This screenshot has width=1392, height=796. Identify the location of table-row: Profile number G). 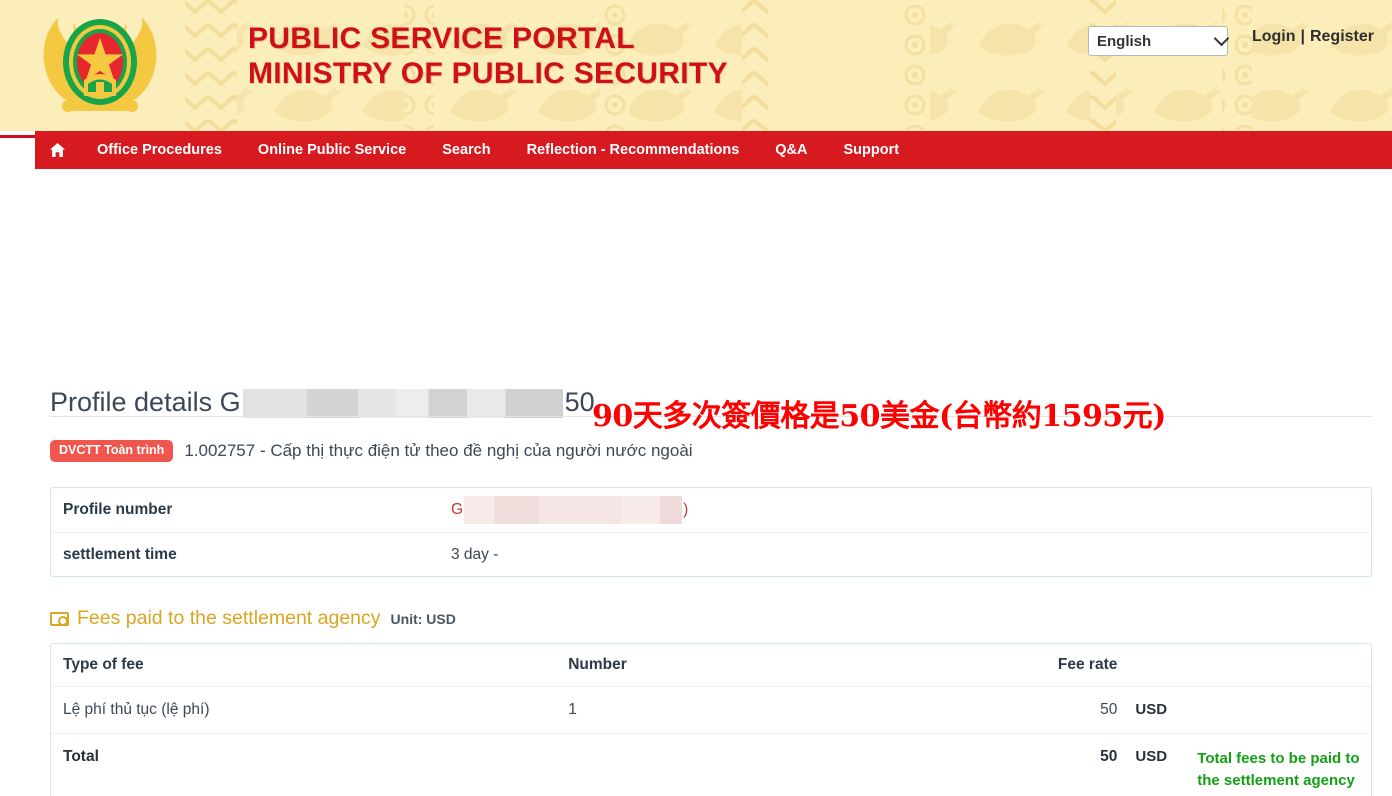
(711, 510).